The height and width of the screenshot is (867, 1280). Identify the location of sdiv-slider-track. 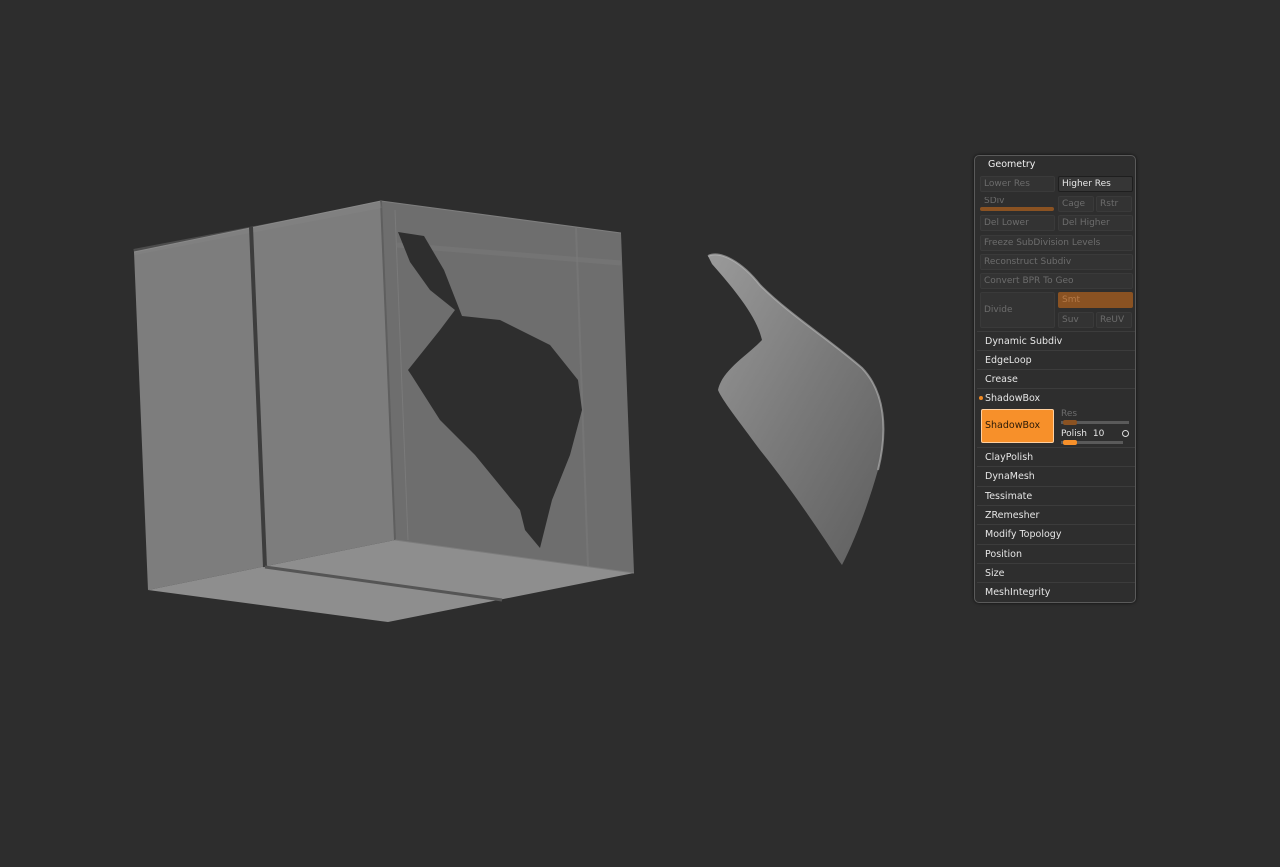
(1017, 209).